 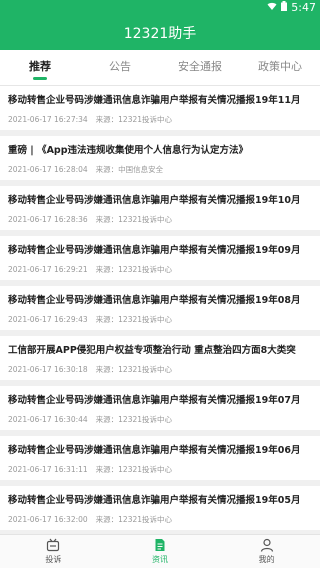 What do you see at coordinates (48, 469) in the screenshot?
I see `item-date: 2021-06-17 16:31:11` at bounding box center [48, 469].